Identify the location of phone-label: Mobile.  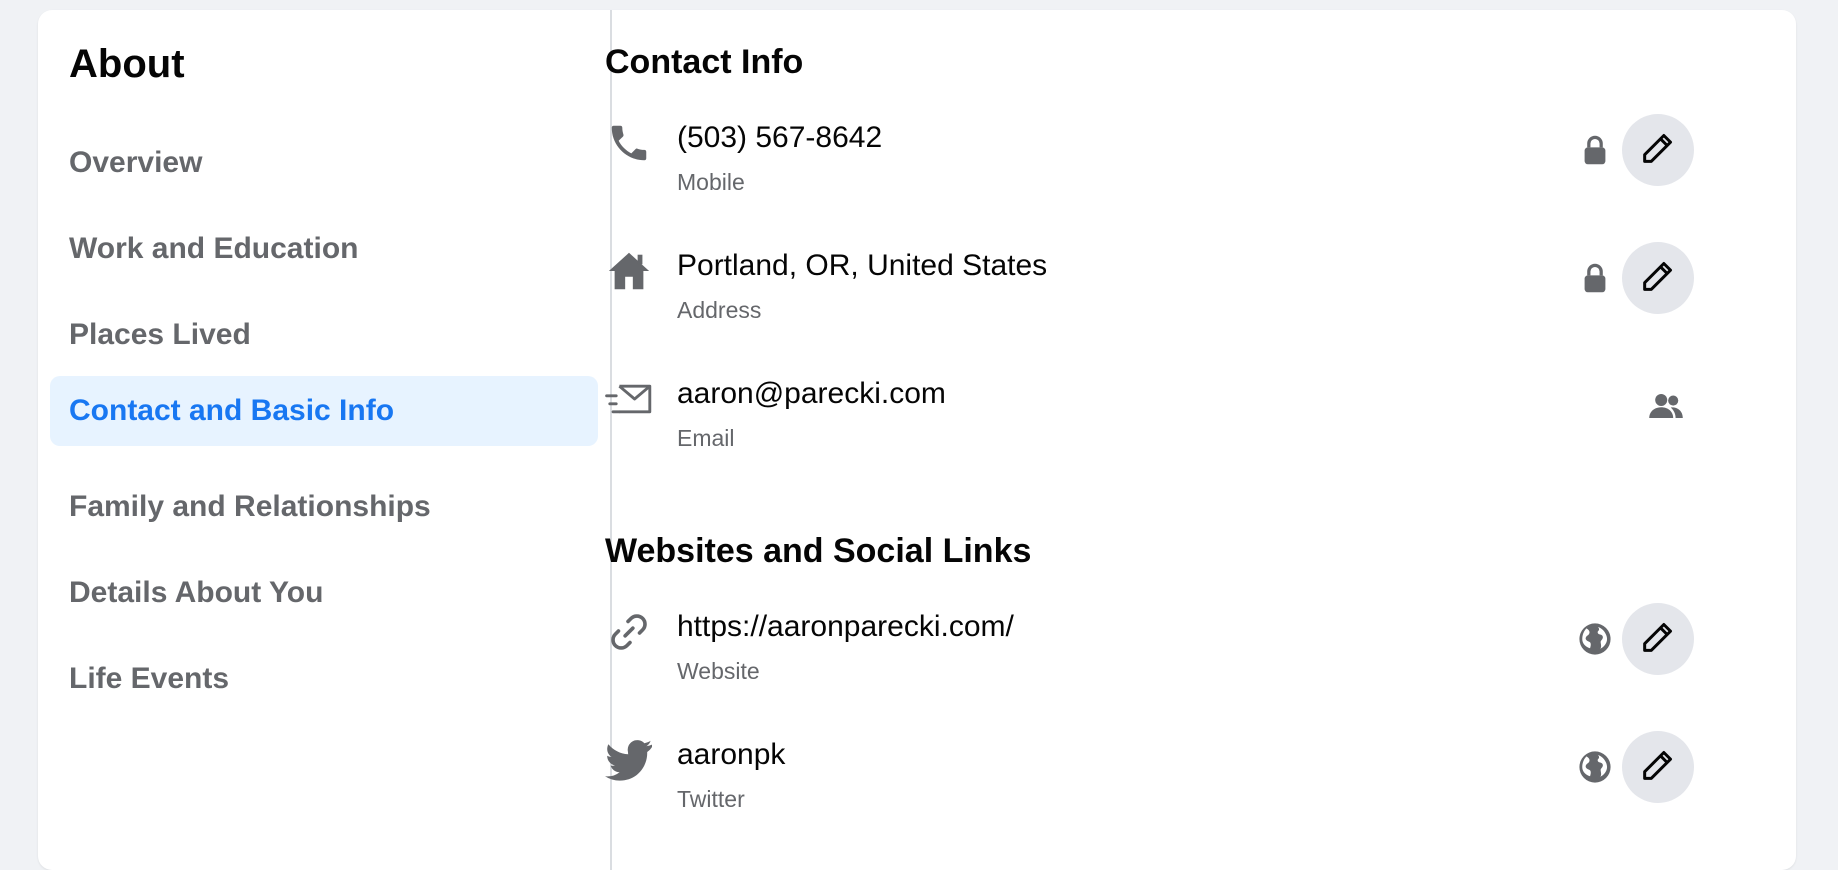
(711, 182).